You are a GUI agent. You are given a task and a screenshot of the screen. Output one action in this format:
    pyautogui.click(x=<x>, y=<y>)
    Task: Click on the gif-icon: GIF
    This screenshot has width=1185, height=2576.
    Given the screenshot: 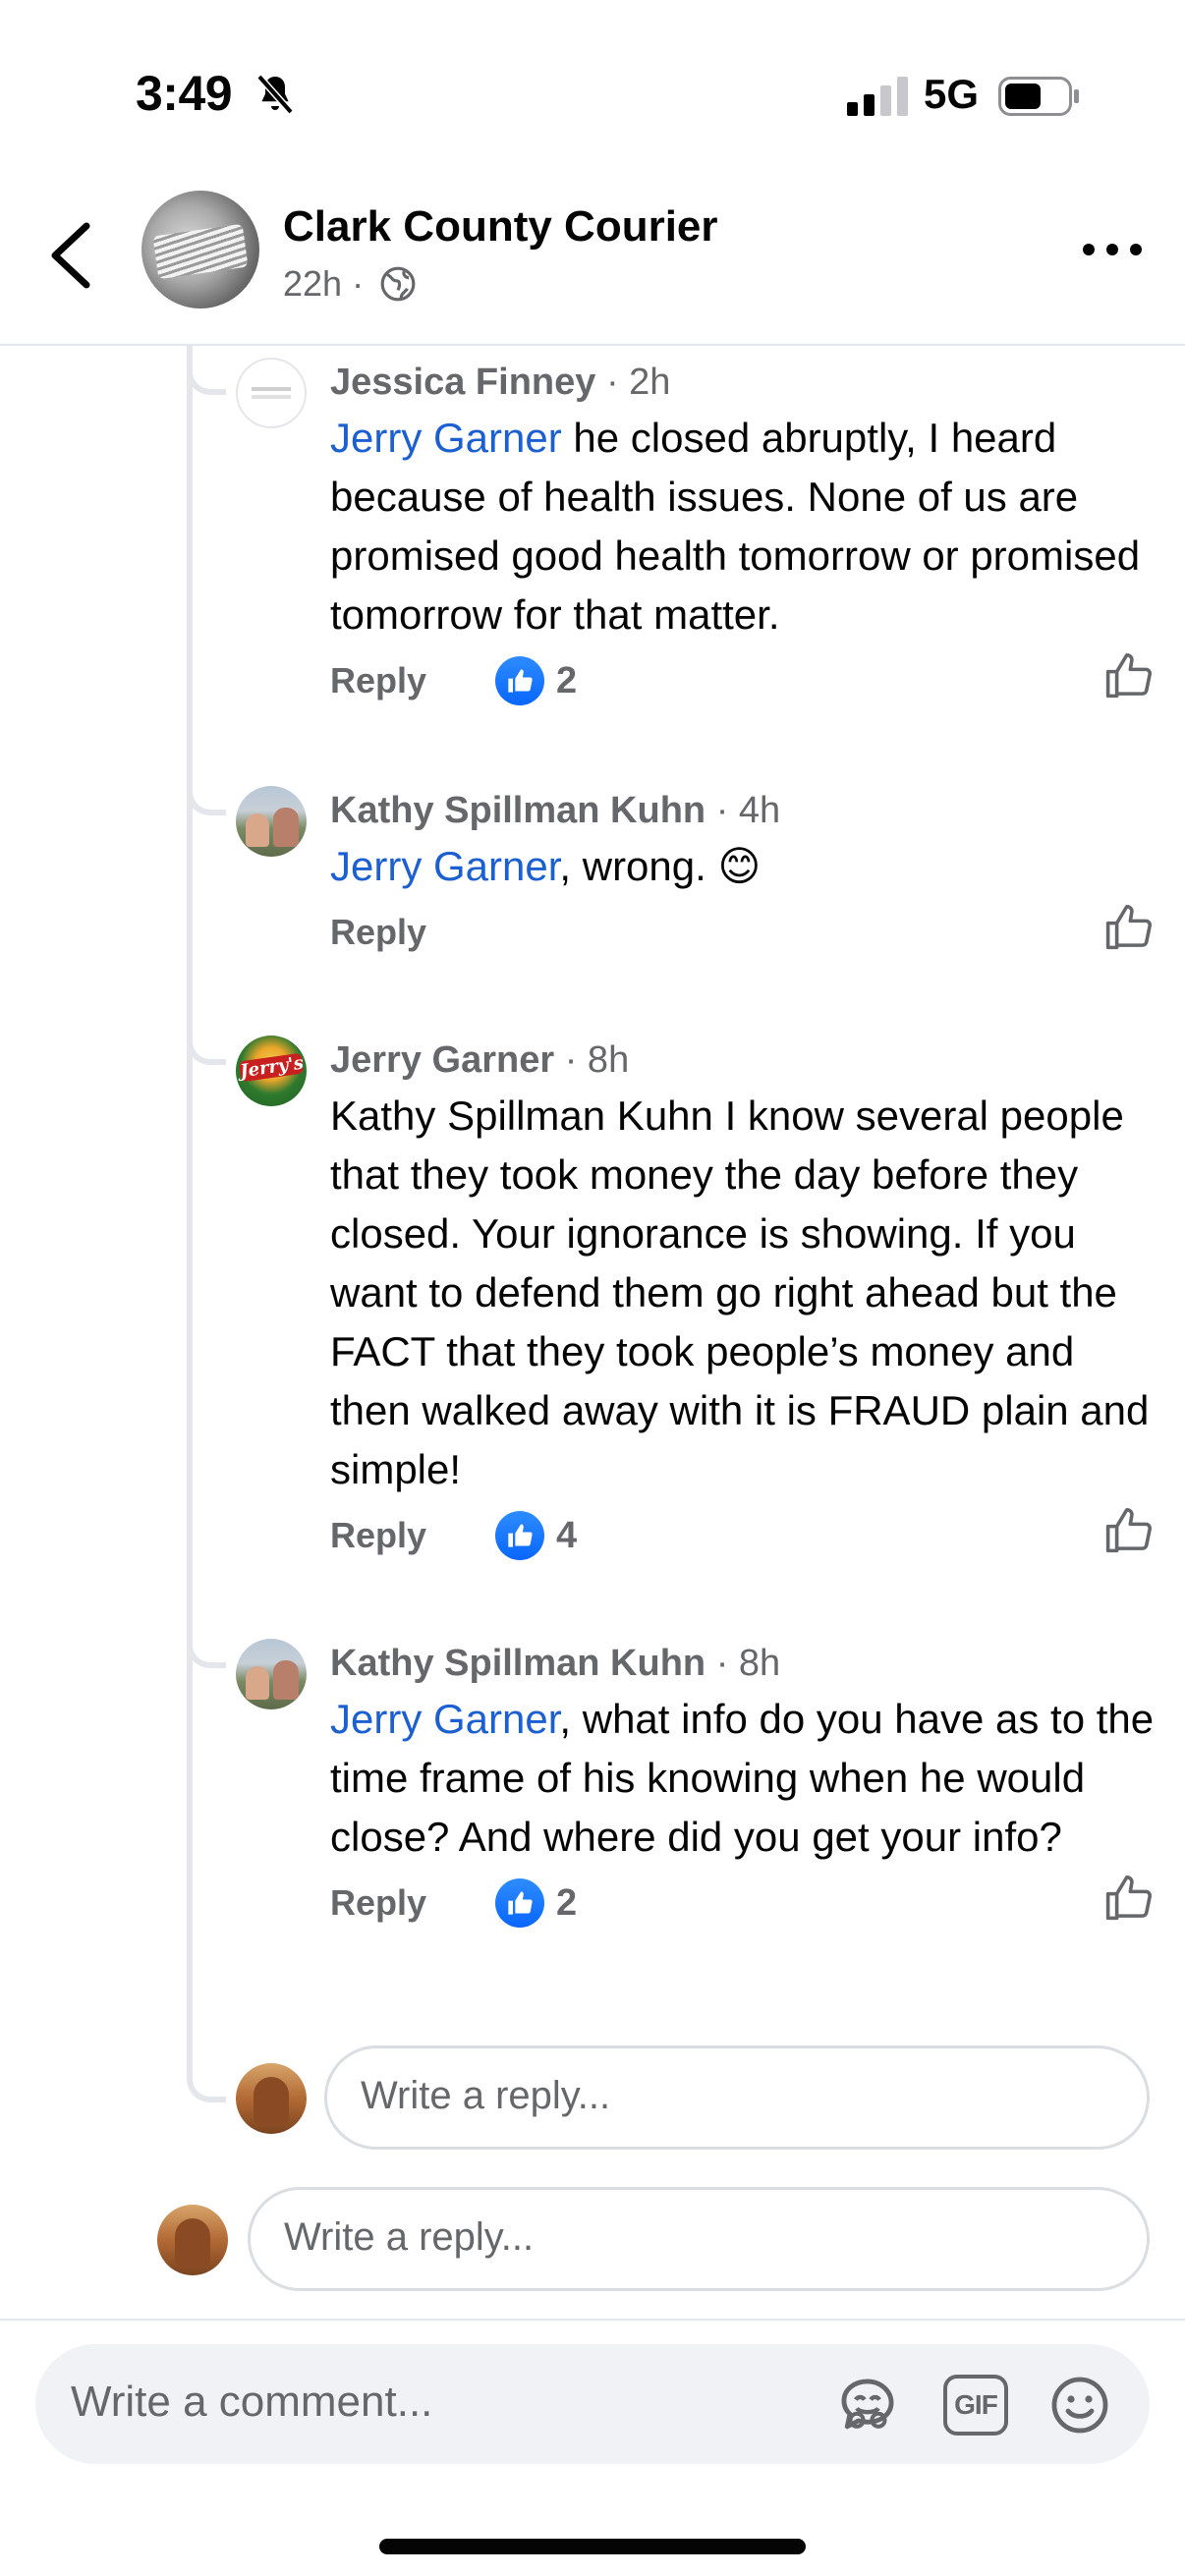 What is the action you would take?
    pyautogui.click(x=976, y=2405)
    